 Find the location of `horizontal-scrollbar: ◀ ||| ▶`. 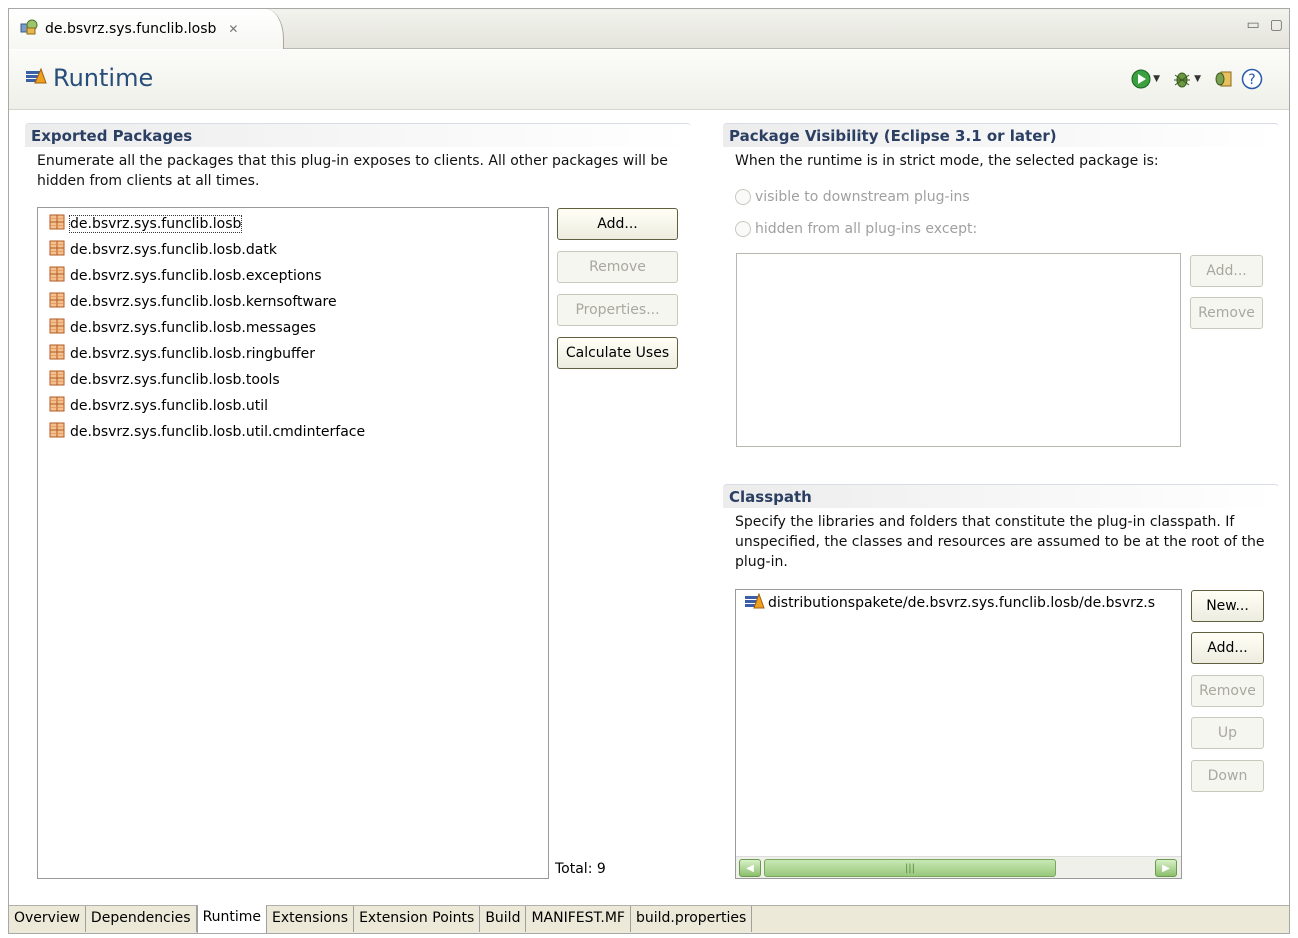

horizontal-scrollbar: ◀ ||| ▶ is located at coordinates (958, 867).